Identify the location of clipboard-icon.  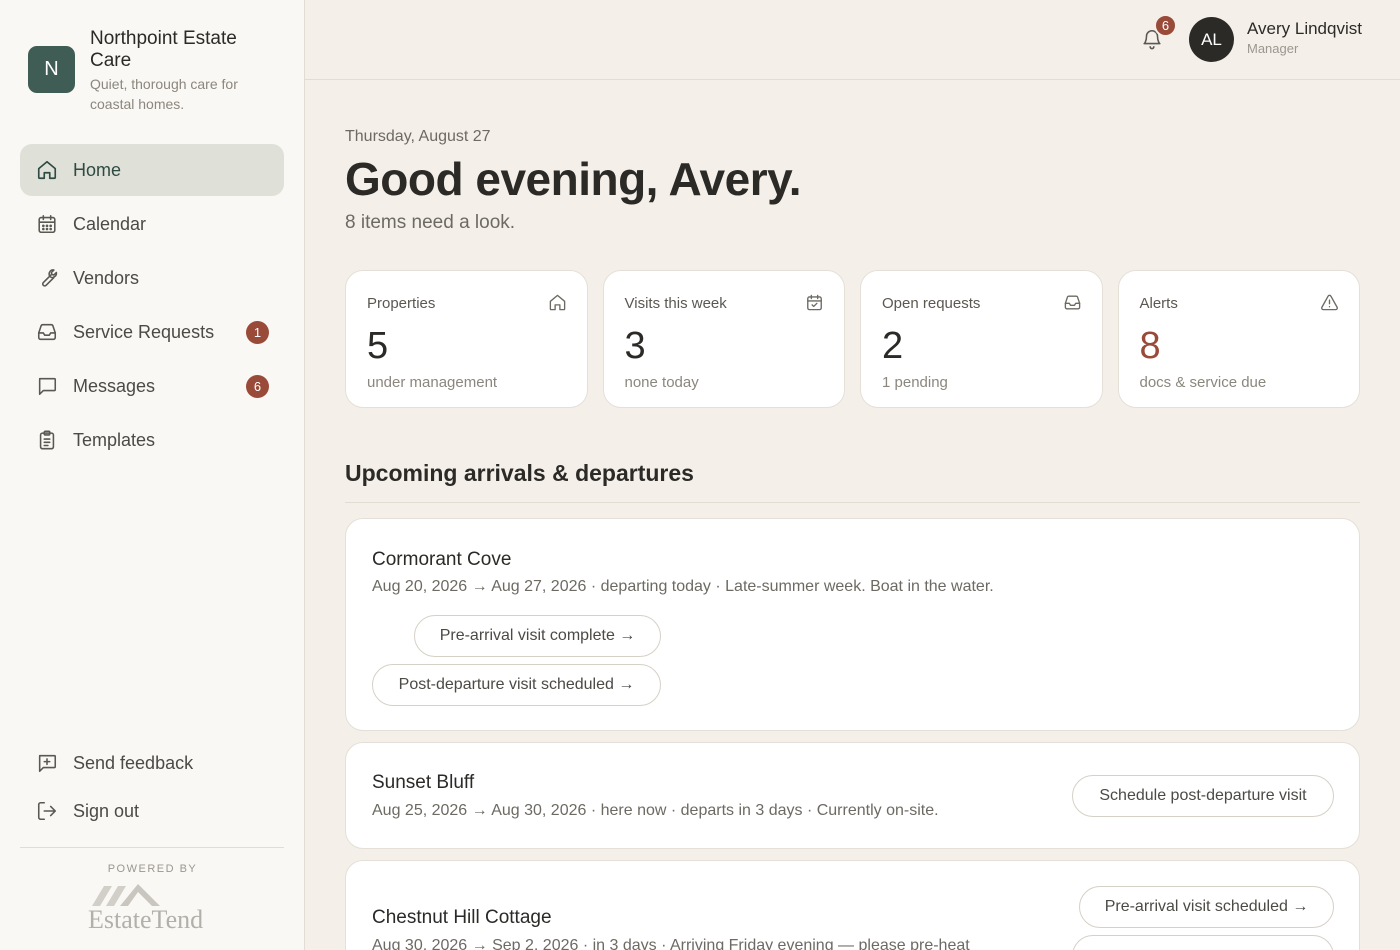
(47, 440).